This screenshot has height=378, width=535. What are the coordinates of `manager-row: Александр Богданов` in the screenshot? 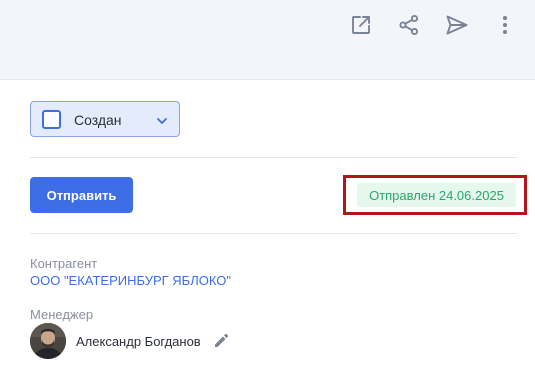 It's located at (130, 341).